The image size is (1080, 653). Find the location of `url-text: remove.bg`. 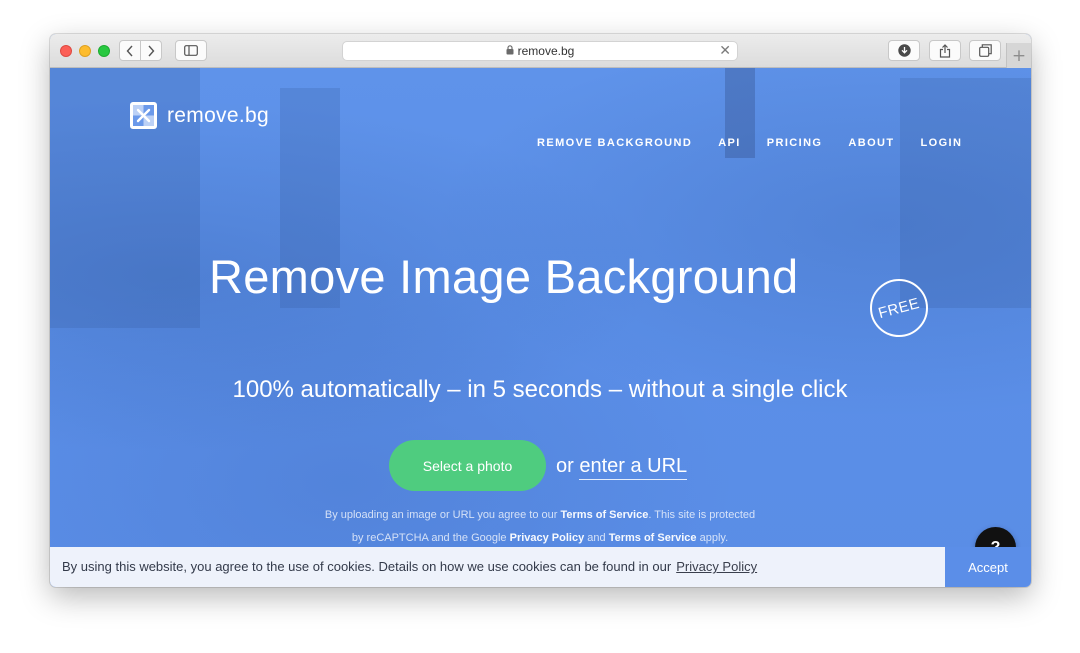

url-text: remove.bg is located at coordinates (546, 51).